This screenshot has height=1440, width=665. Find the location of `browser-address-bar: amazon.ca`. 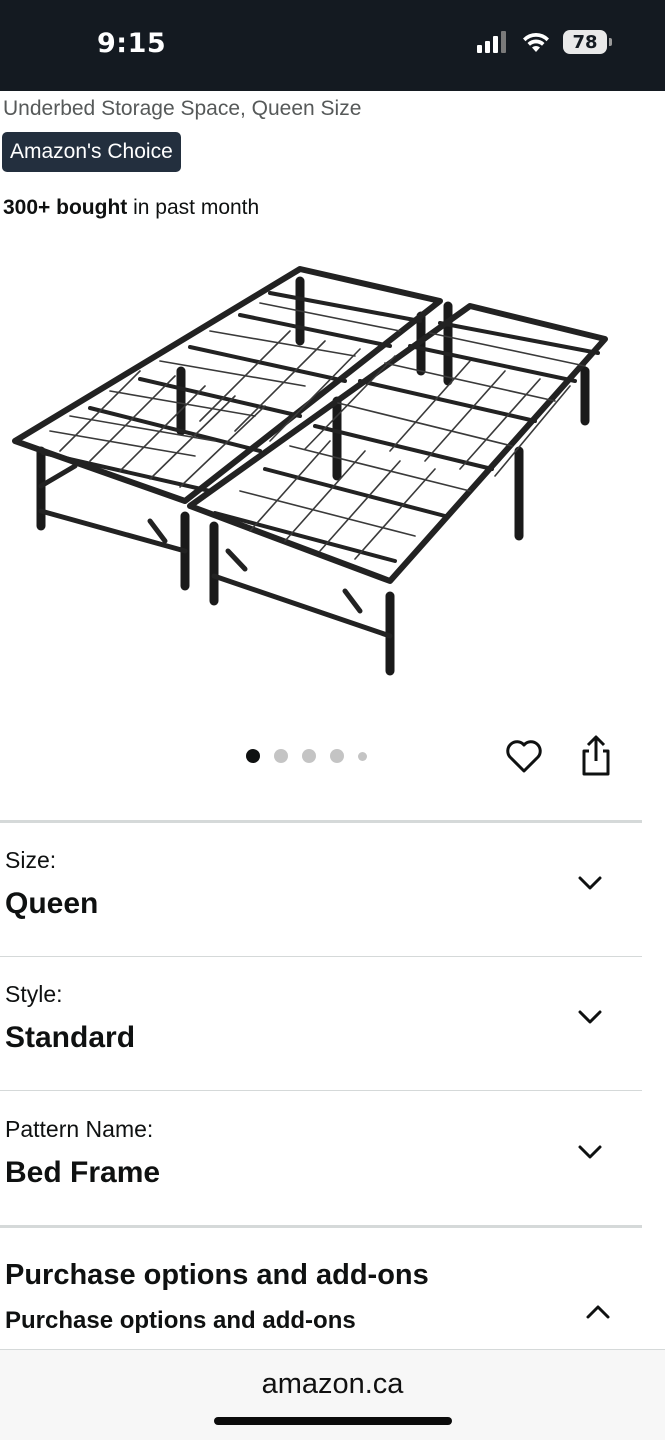

browser-address-bar: amazon.ca is located at coordinates (332, 1394).